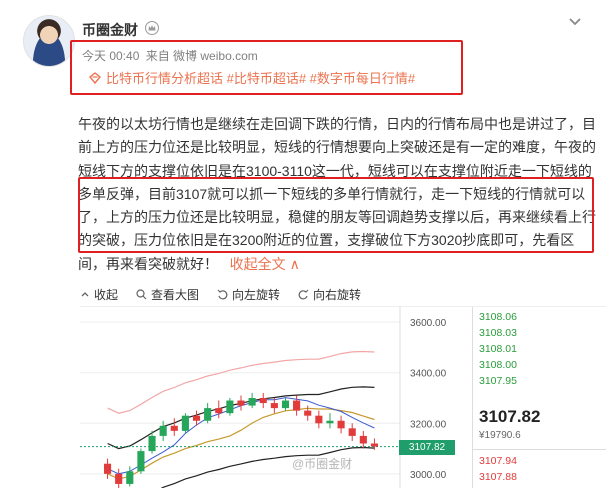 This screenshot has width=606, height=488. Describe the element at coordinates (294, 263) in the screenshot. I see `fold-arrow: ∧` at that location.